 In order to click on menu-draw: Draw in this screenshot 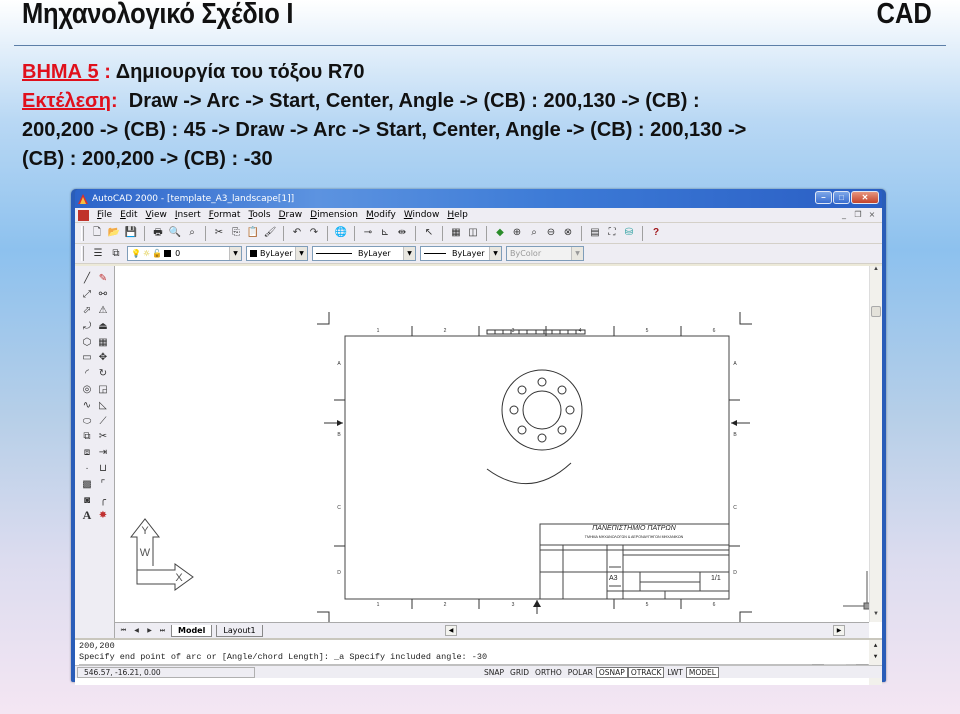, I will do `click(291, 215)`.